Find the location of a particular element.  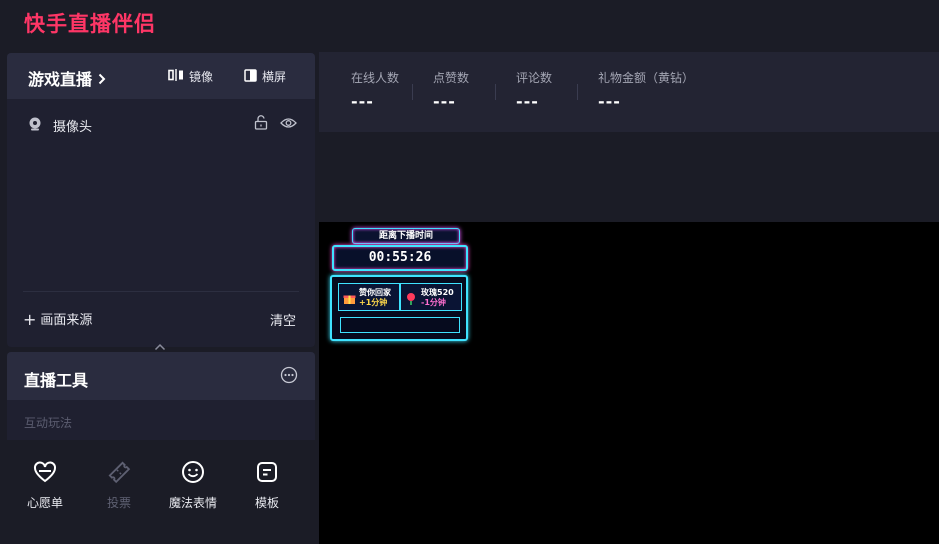

divider is located at coordinates (161, 291).